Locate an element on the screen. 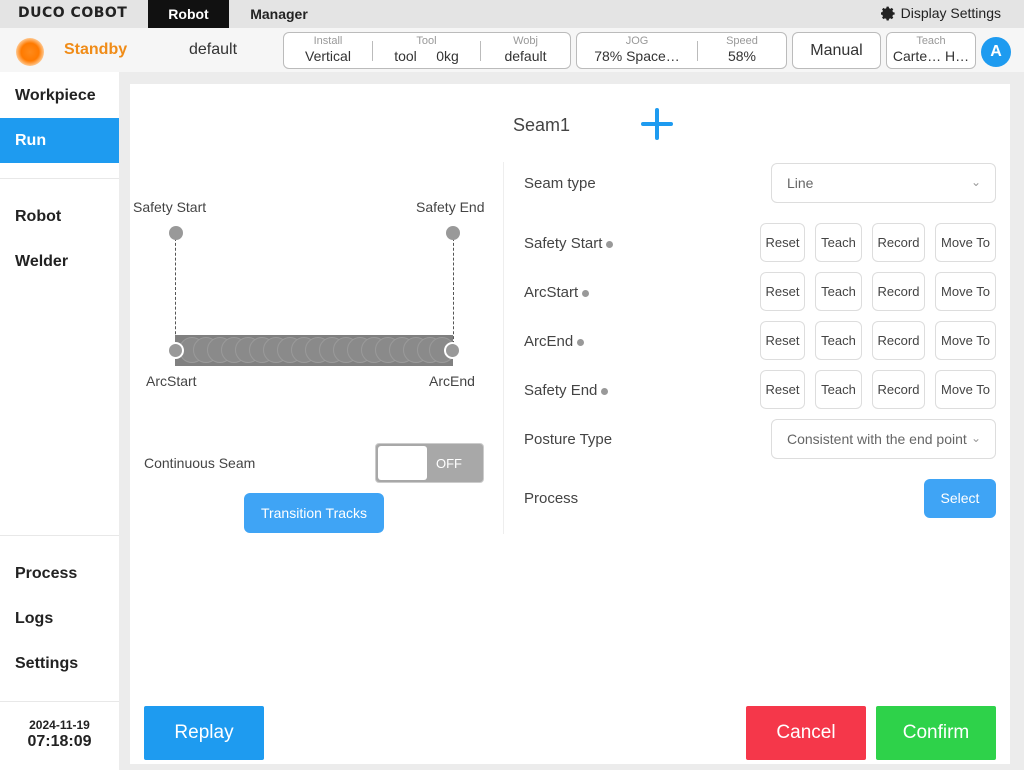  project-name: default is located at coordinates (213, 50).